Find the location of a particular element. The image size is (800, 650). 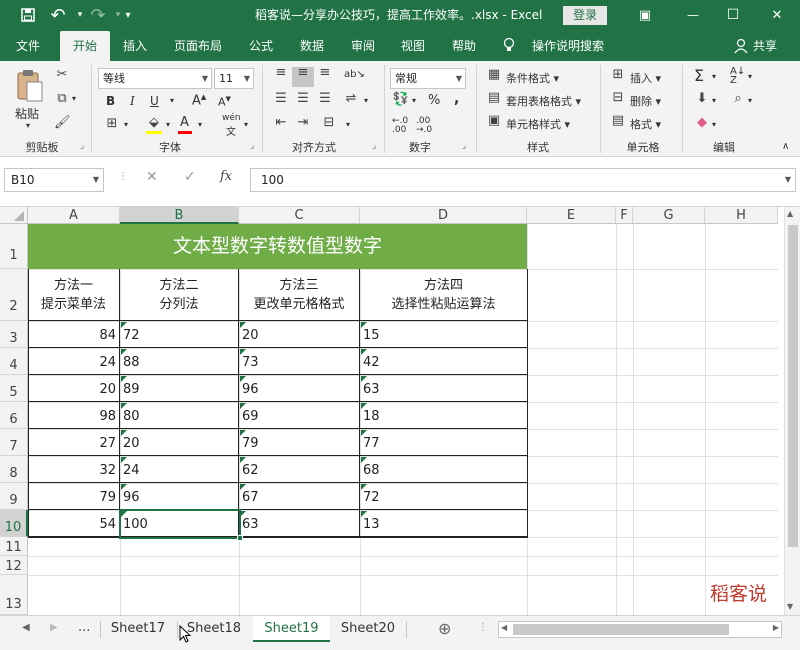

decrease-decimal-icon: .00 →.0 is located at coordinates (424, 126).